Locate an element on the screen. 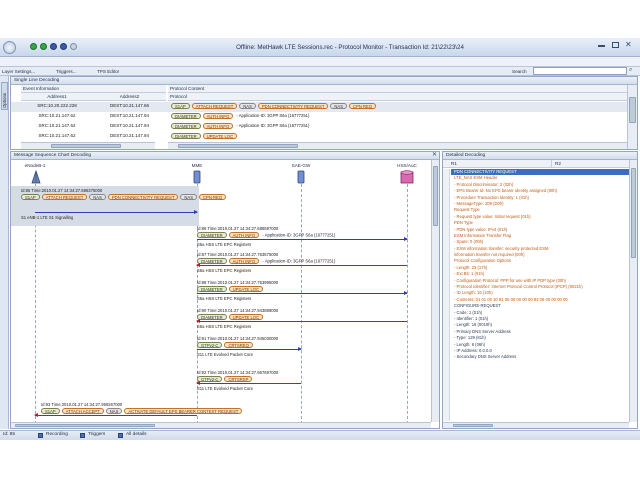  address1-header: Address1 is located at coordinates (57, 97).